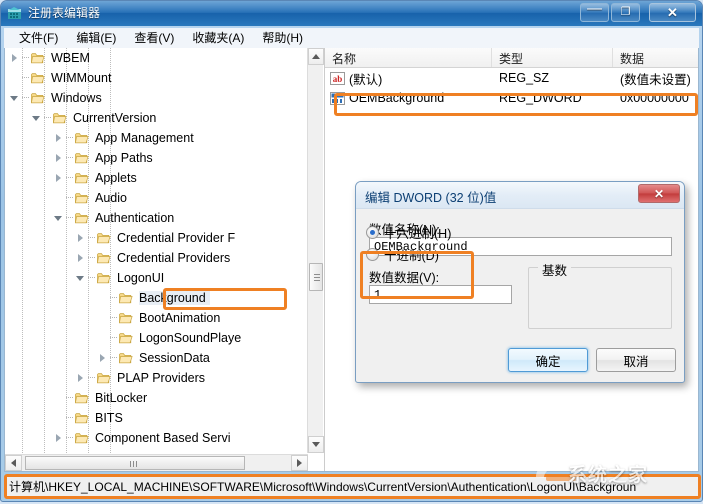 Image resolution: width=703 pixels, height=504 pixels. What do you see at coordinates (156, 138) in the screenshot?
I see `tree-item-app-management: App Management` at bounding box center [156, 138].